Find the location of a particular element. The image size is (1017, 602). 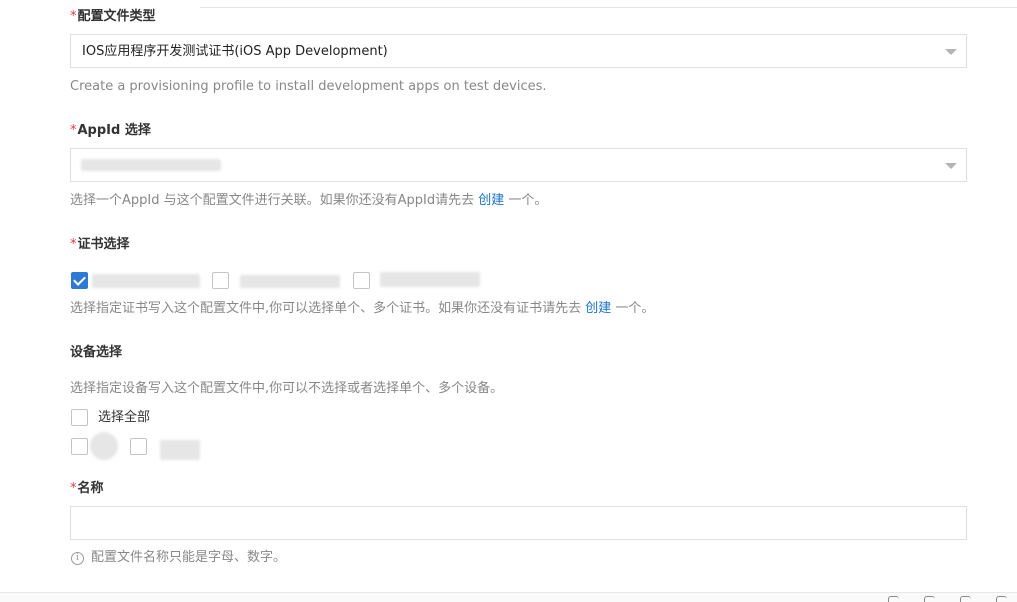

certificate-label: *证书选择 is located at coordinates (100, 245).